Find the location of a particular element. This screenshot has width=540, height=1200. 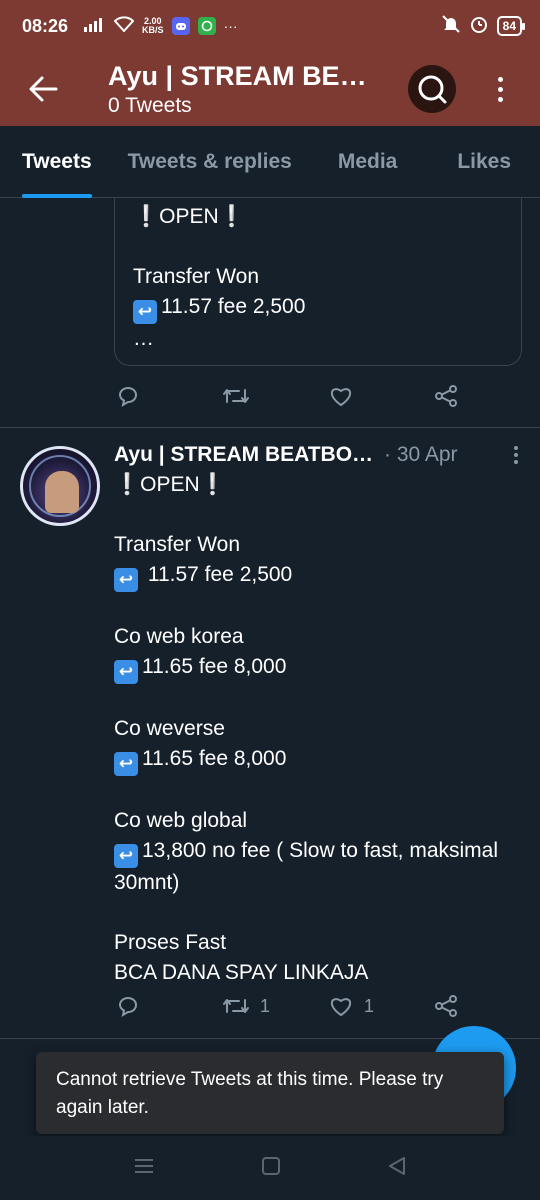

back-arrow-icon is located at coordinates (43, 89).